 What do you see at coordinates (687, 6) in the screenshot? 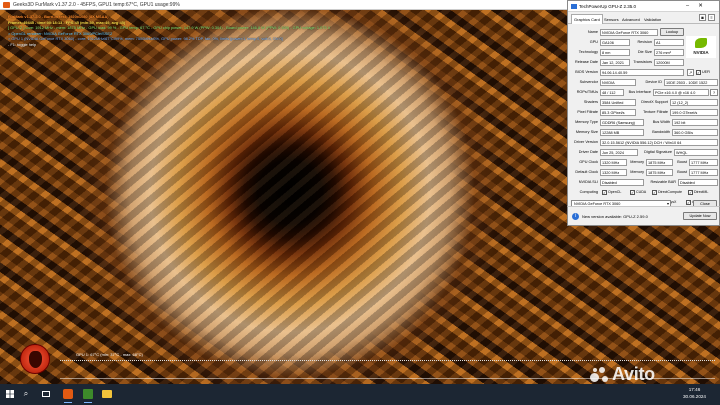
I see `minimize-icon: –` at bounding box center [687, 6].